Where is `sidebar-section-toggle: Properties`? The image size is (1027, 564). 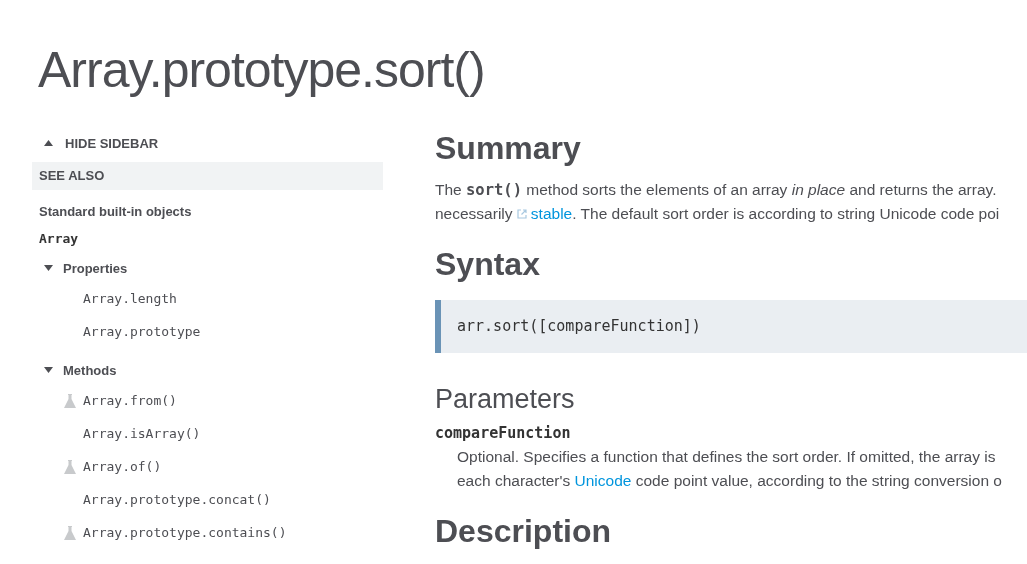 sidebar-section-toggle: Properties is located at coordinates (207, 268).